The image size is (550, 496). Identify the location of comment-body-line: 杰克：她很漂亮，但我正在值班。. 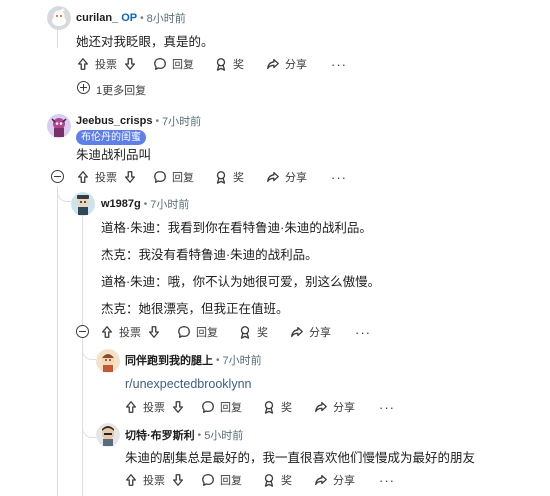
(195, 309).